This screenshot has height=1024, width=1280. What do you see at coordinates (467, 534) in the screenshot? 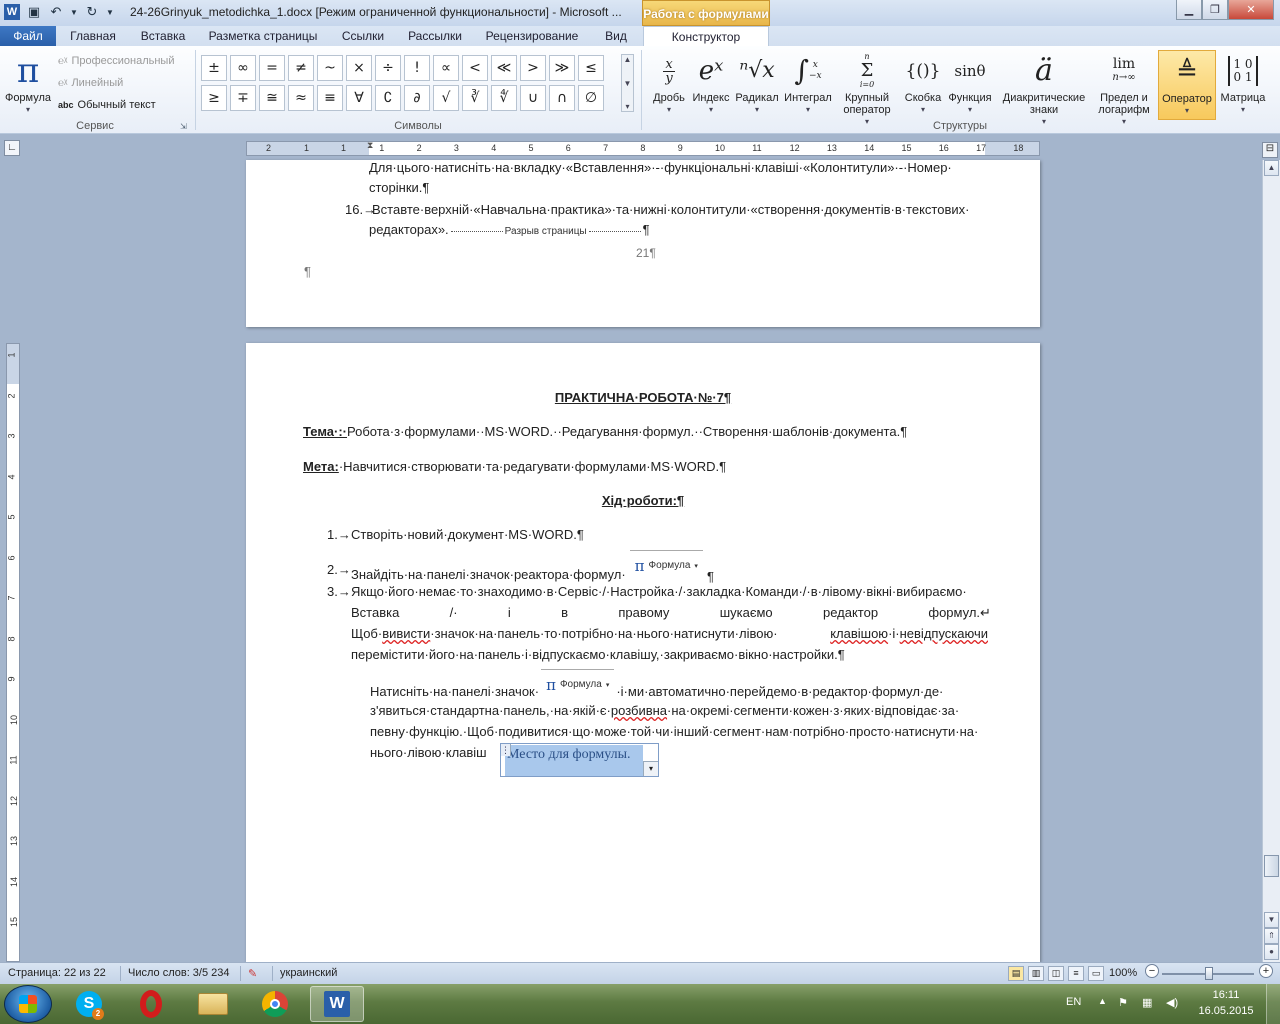
I see `list-item-1: Створіть·новий·документ·MS·WORD.¶` at bounding box center [467, 534].